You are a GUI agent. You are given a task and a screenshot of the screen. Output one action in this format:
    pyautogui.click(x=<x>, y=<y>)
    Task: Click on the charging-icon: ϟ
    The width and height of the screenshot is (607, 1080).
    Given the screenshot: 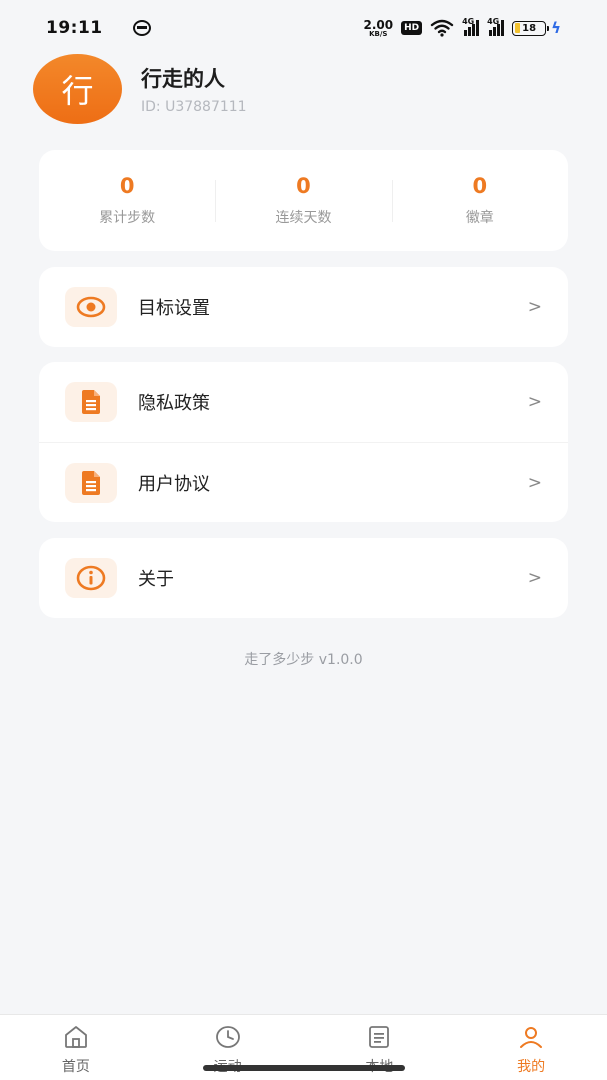 What is the action you would take?
    pyautogui.click(x=556, y=28)
    